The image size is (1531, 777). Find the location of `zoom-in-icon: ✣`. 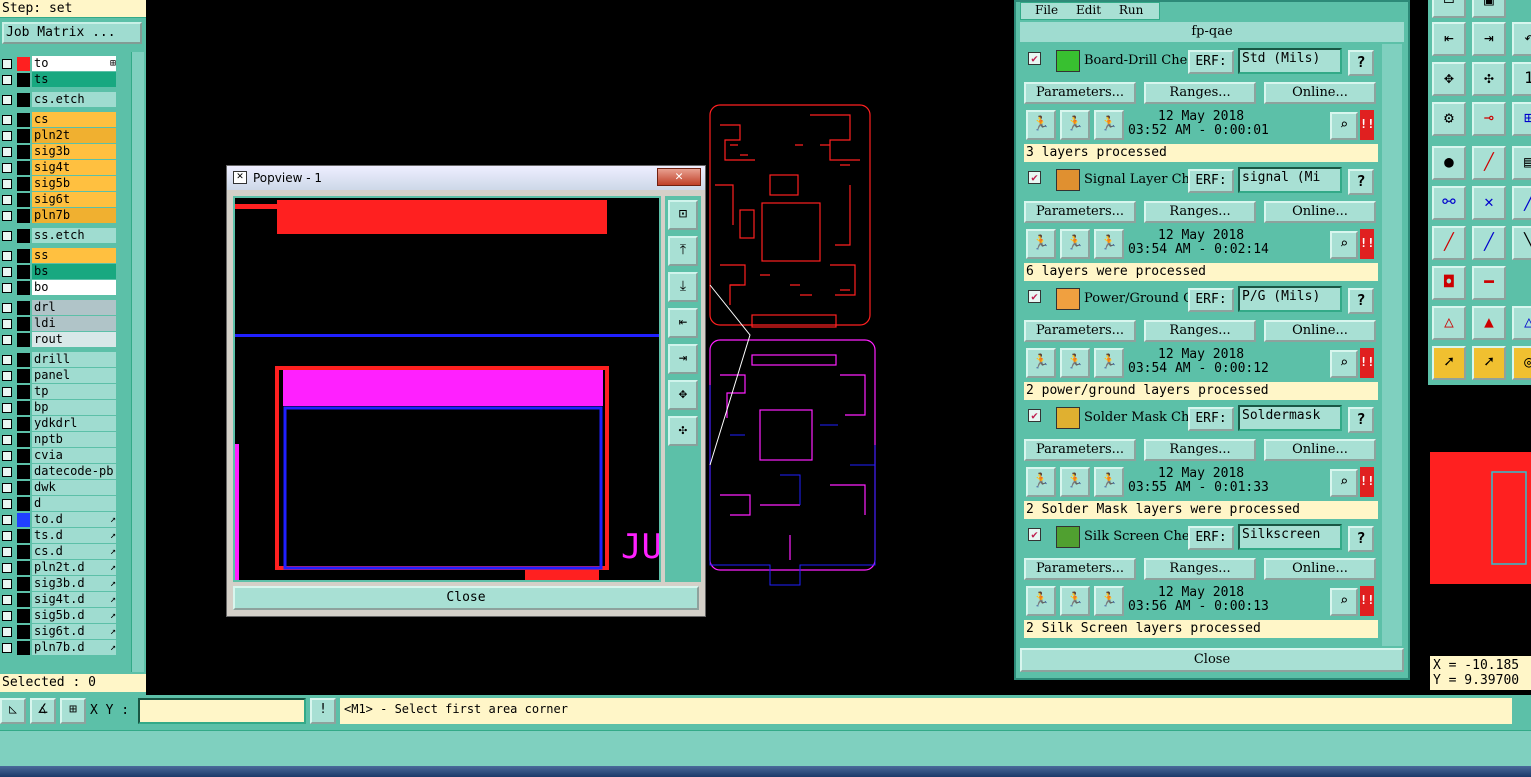

zoom-in-icon: ✣ is located at coordinates (683, 431).